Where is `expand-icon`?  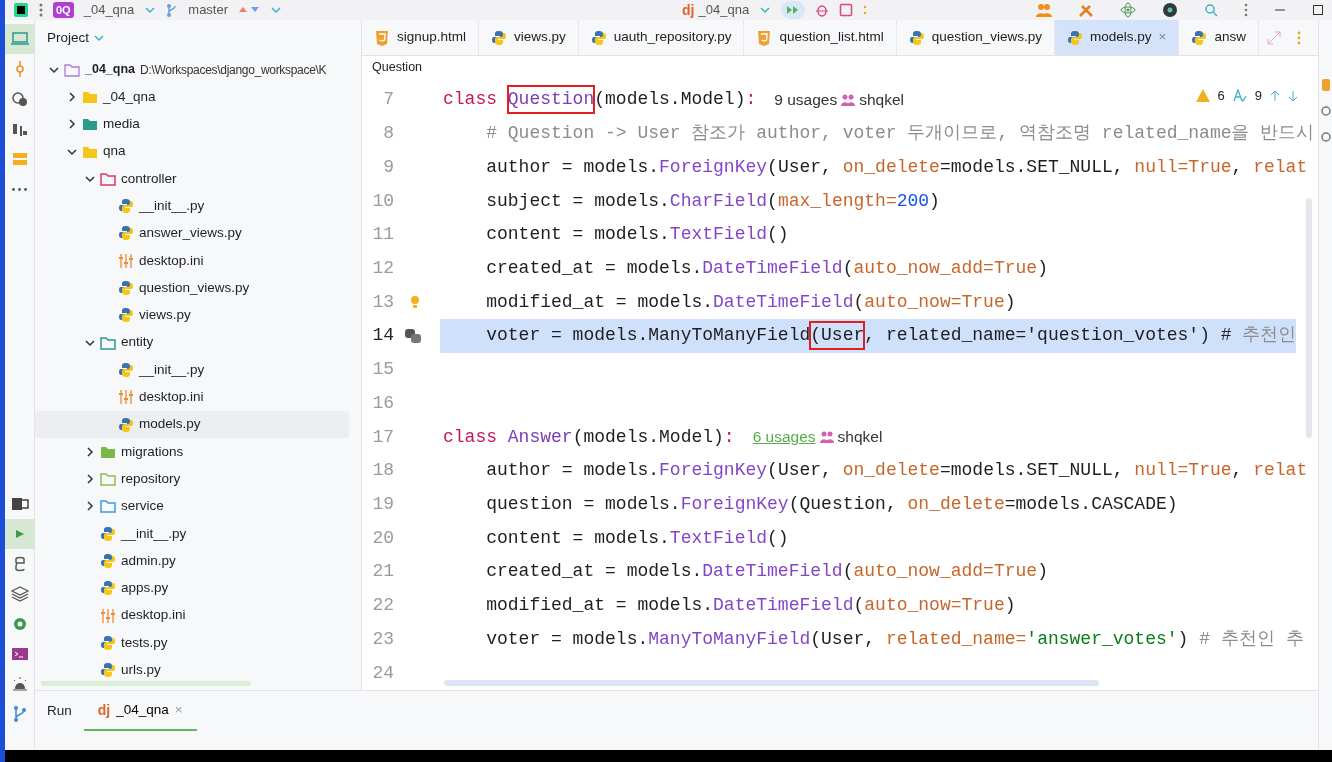
expand-icon is located at coordinates (1273, 37).